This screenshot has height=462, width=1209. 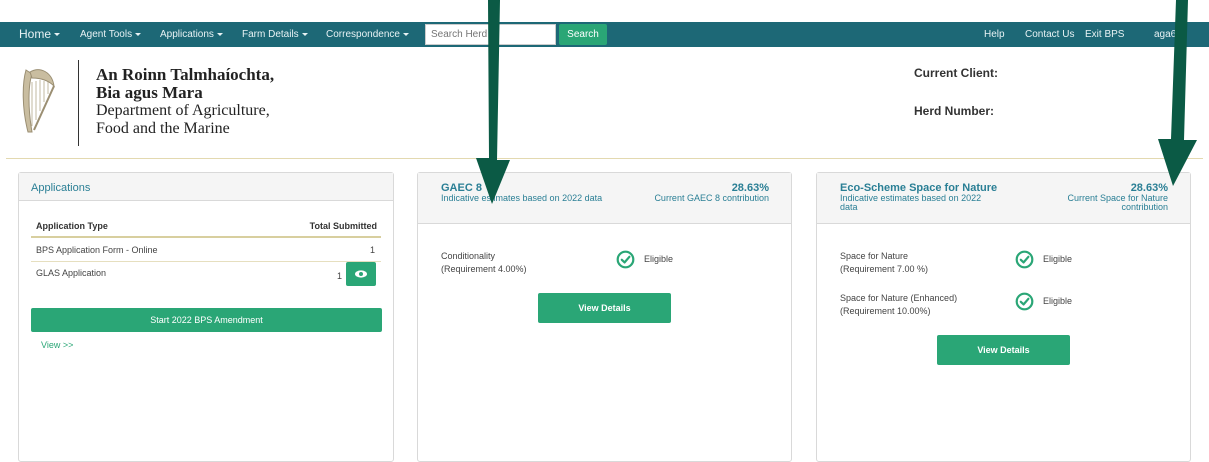 I want to click on nav-contact-us: Contact Us, so click(x=1049, y=34).